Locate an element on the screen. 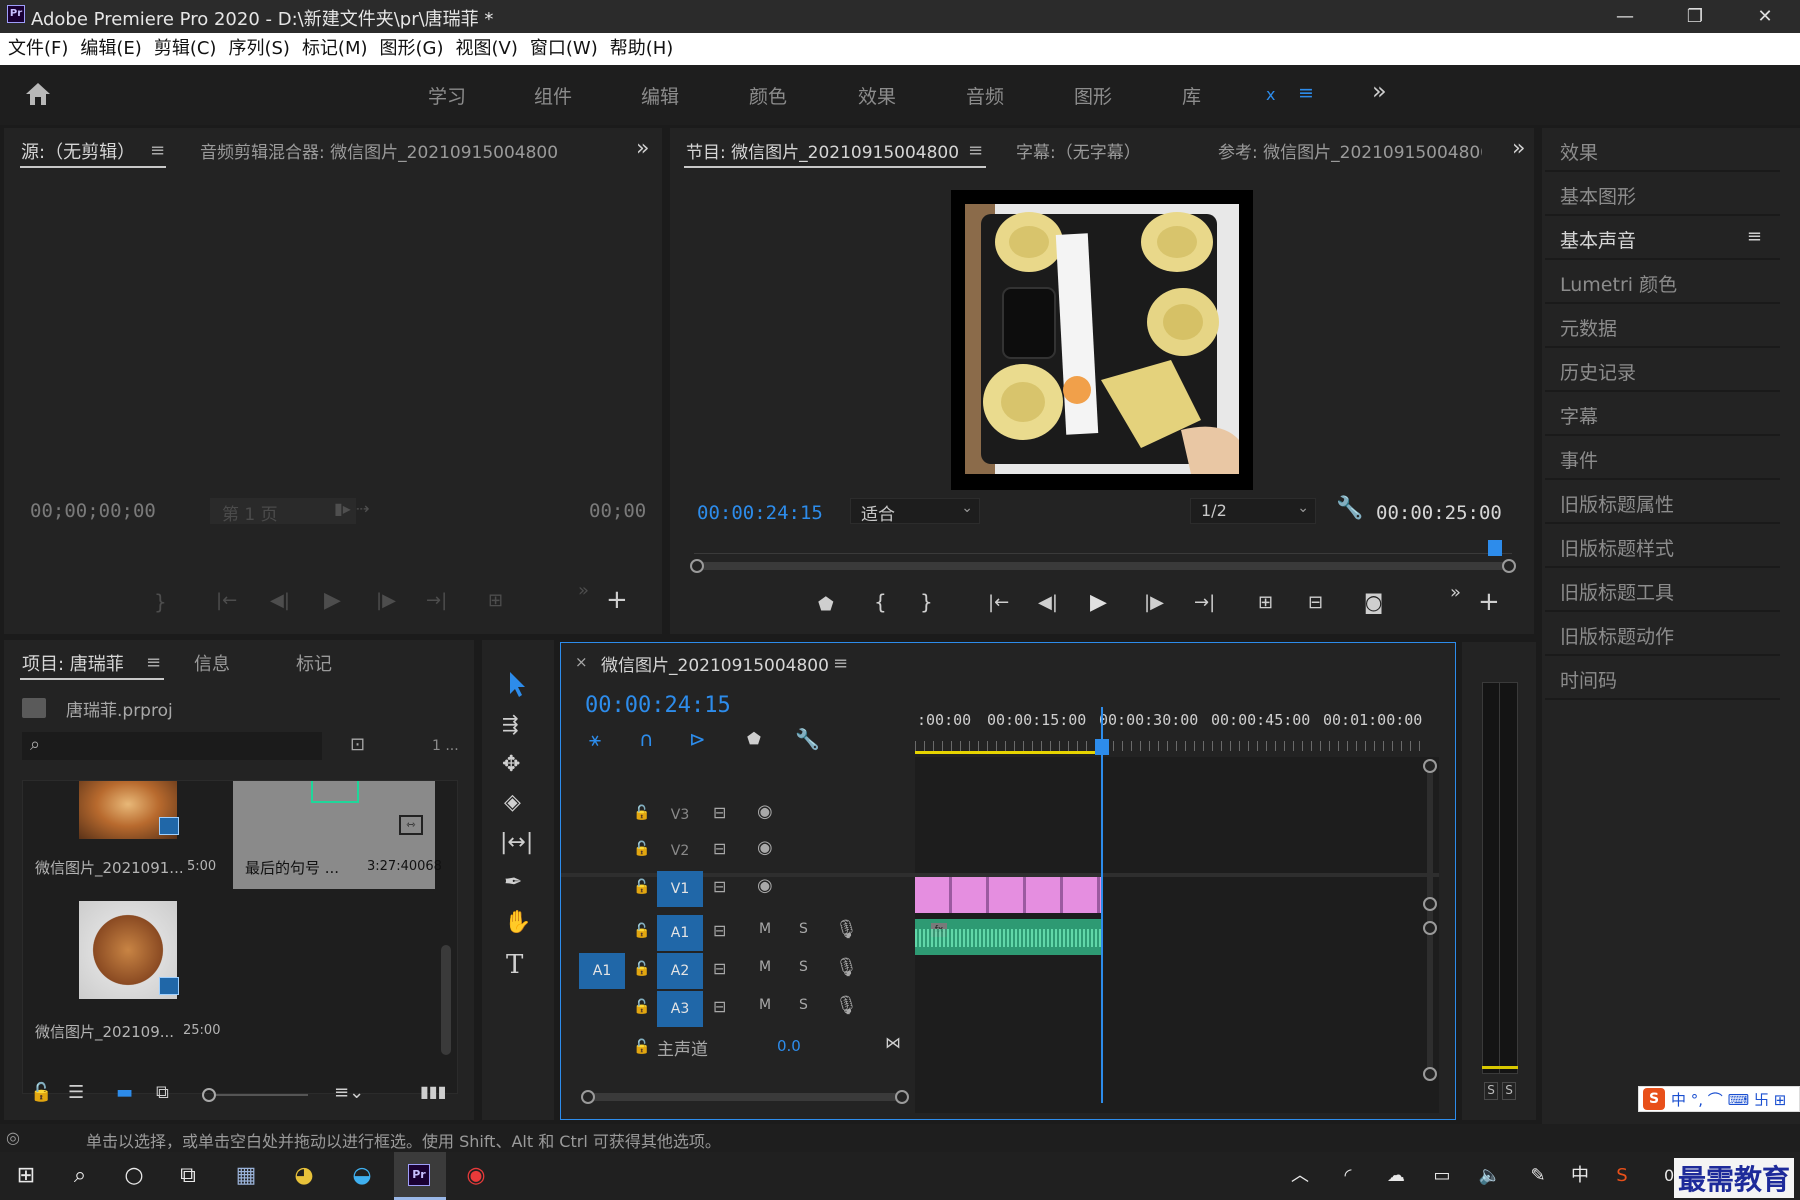 Image resolution: width=1800 pixels, height=1200 pixels. project-item-audio: ⇿ 最后的句号 ... 3:27:40068 is located at coordinates (337, 835).